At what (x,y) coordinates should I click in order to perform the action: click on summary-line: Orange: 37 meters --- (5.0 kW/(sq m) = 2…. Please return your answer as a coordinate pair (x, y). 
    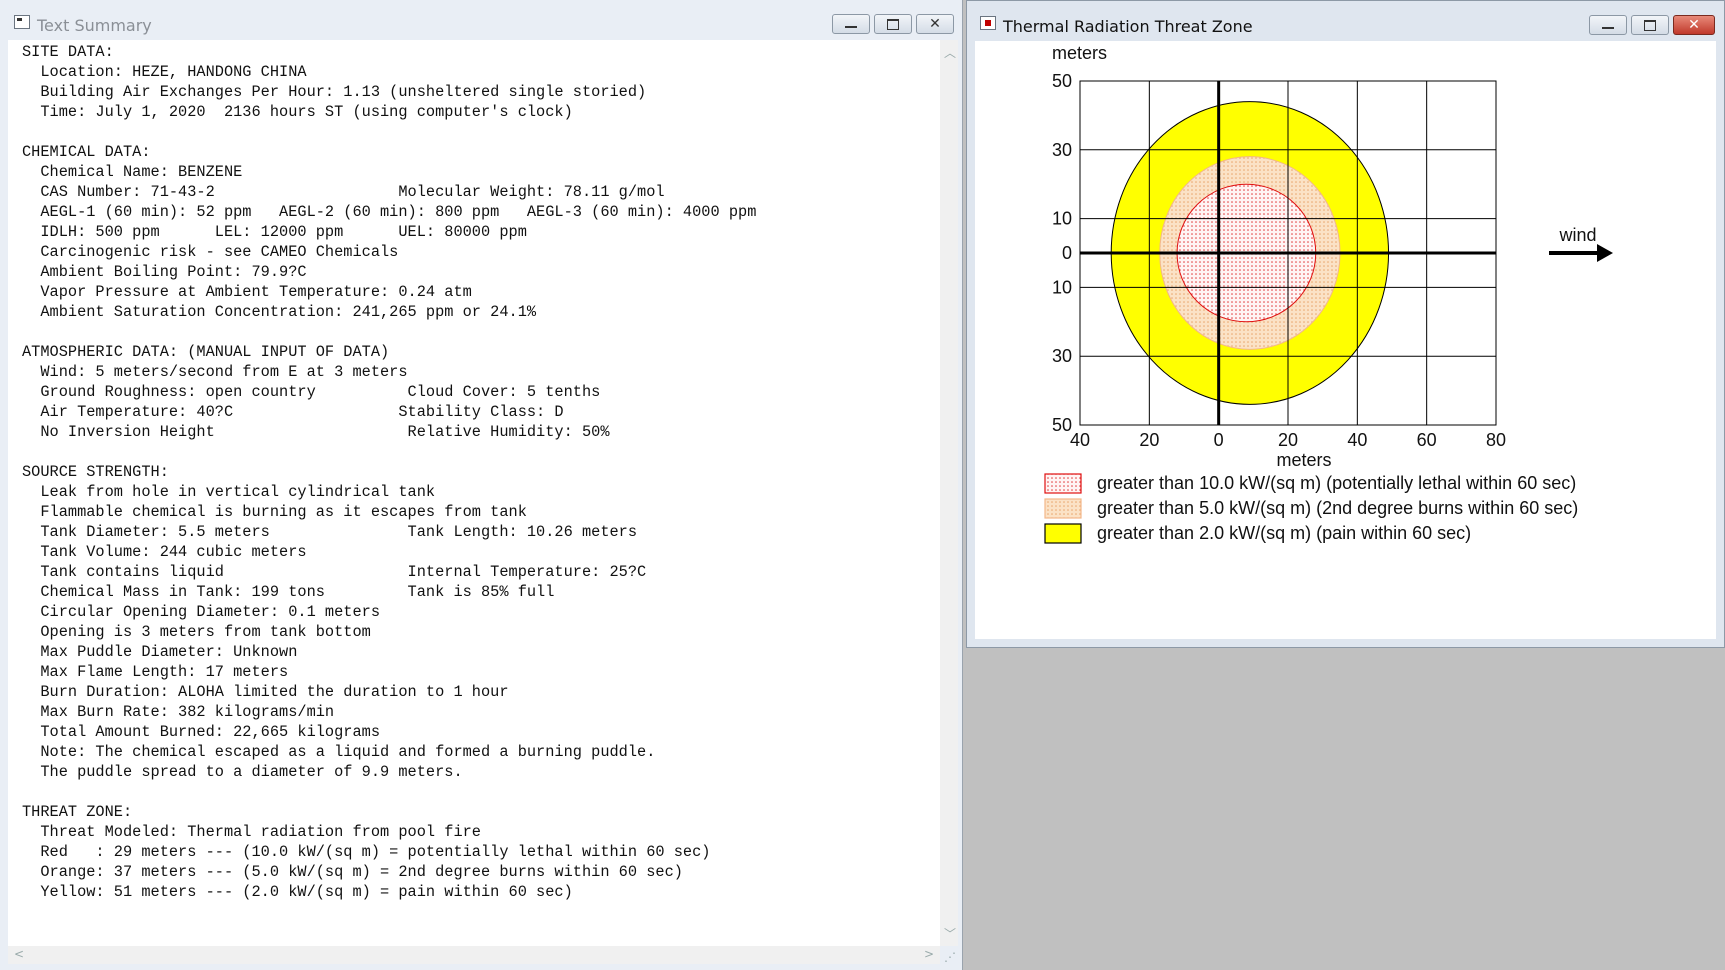
    Looking at the image, I should click on (352, 872).